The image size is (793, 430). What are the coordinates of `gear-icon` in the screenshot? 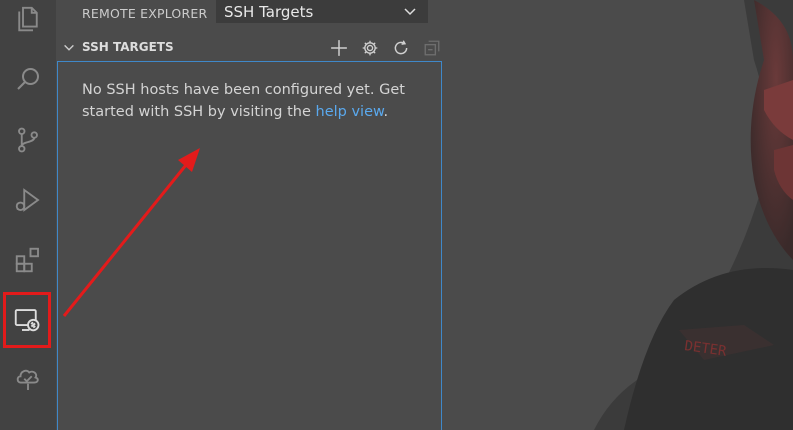 It's located at (370, 48).